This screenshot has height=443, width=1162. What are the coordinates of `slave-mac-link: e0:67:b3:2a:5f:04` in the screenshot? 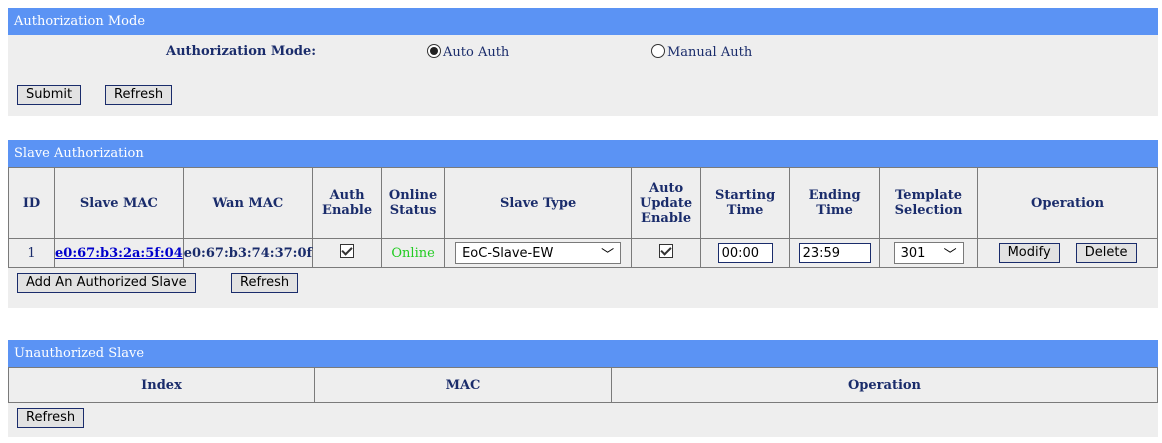 It's located at (119, 253).